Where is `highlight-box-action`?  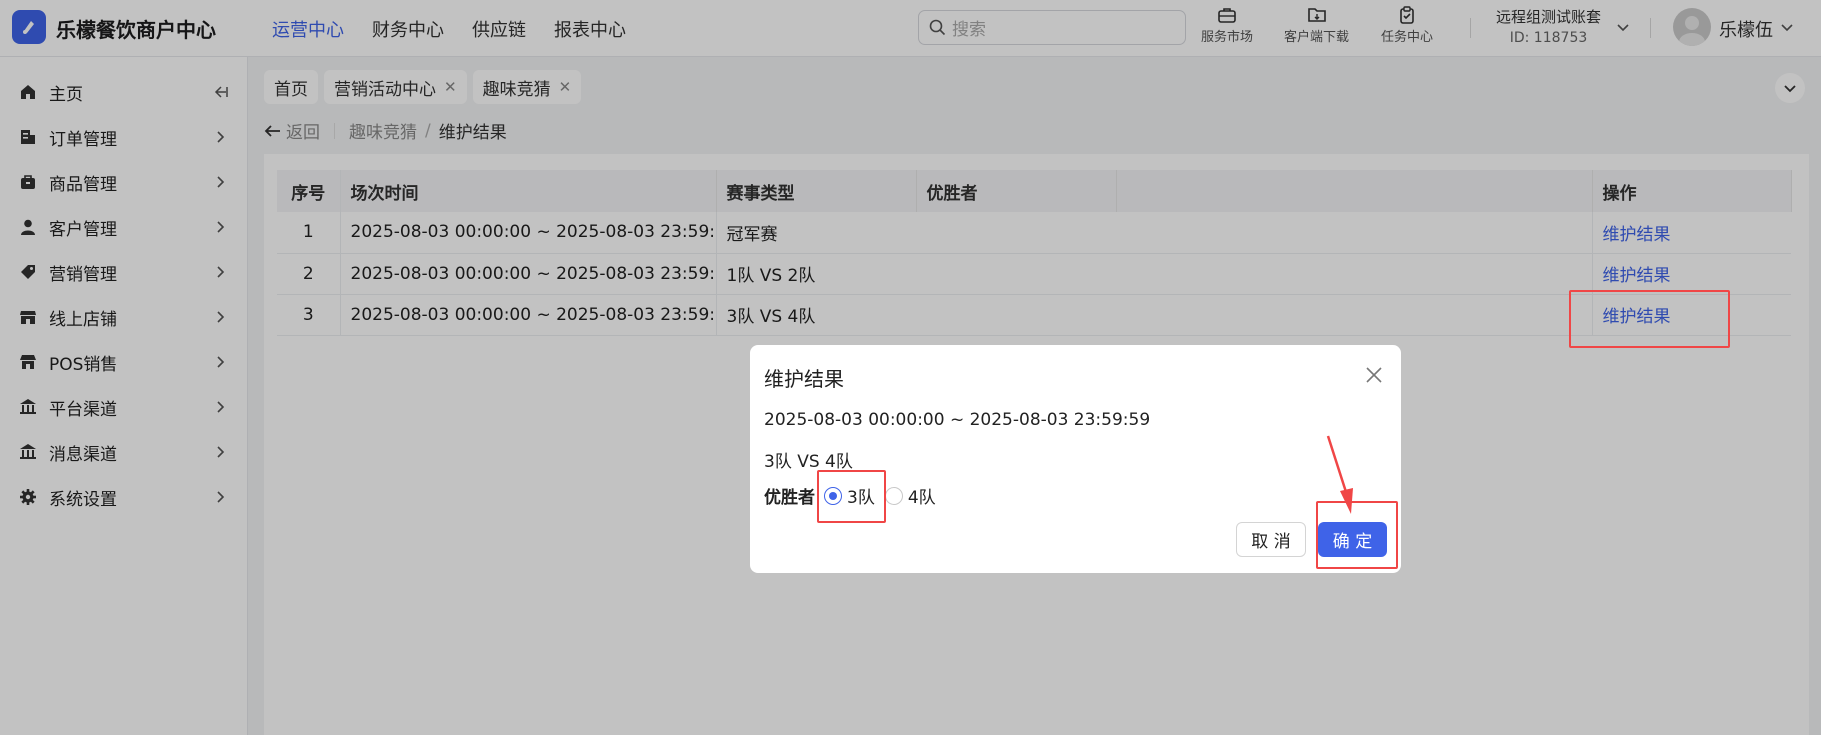 highlight-box-action is located at coordinates (1649, 319).